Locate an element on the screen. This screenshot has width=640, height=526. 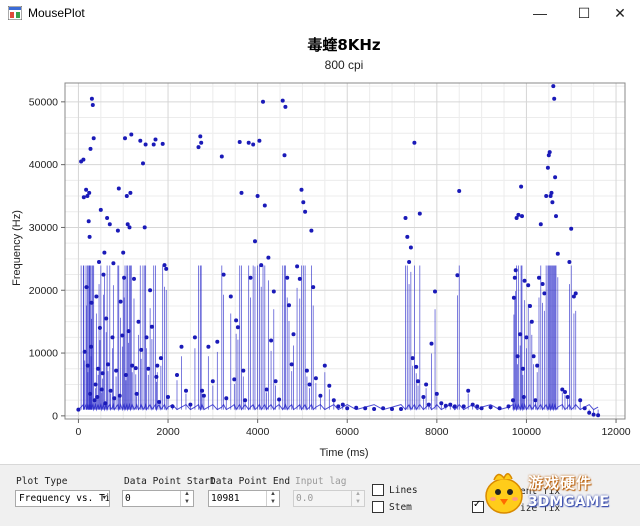
data-point-end-stepper: ▲ ▼ is located at coordinates (244, 498).